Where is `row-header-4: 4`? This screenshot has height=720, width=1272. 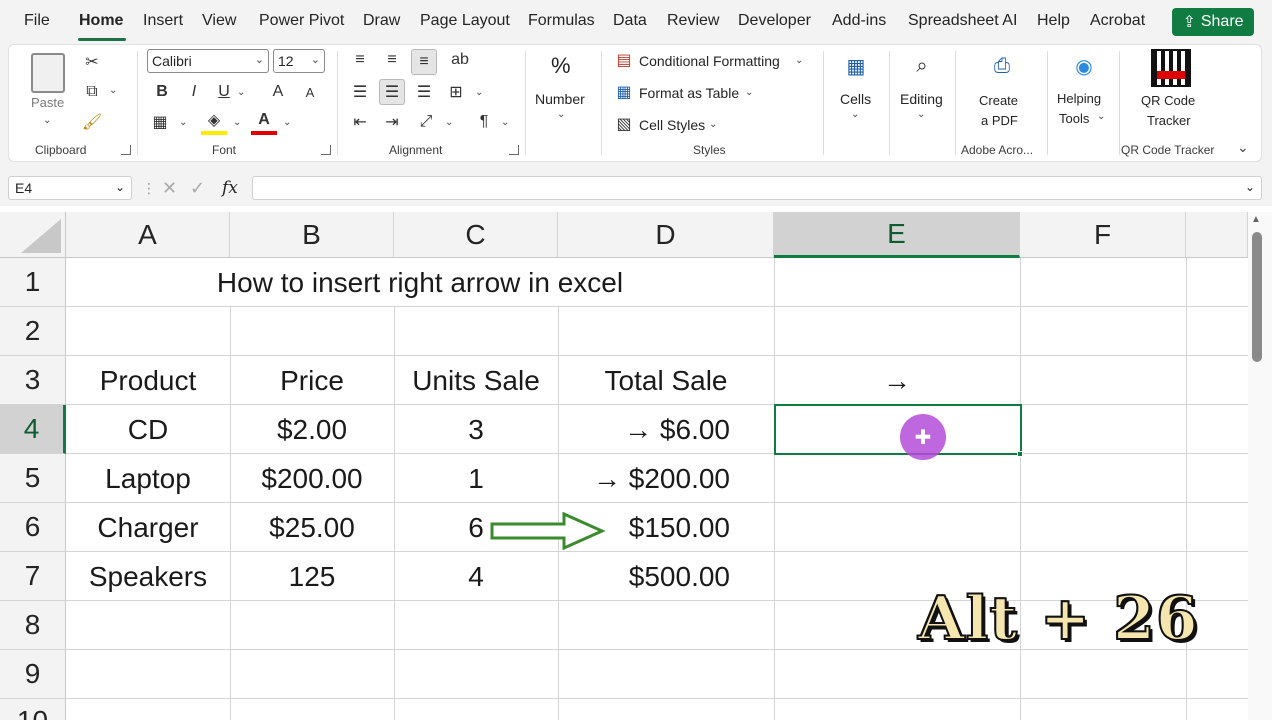 row-header-4: 4 is located at coordinates (33, 429).